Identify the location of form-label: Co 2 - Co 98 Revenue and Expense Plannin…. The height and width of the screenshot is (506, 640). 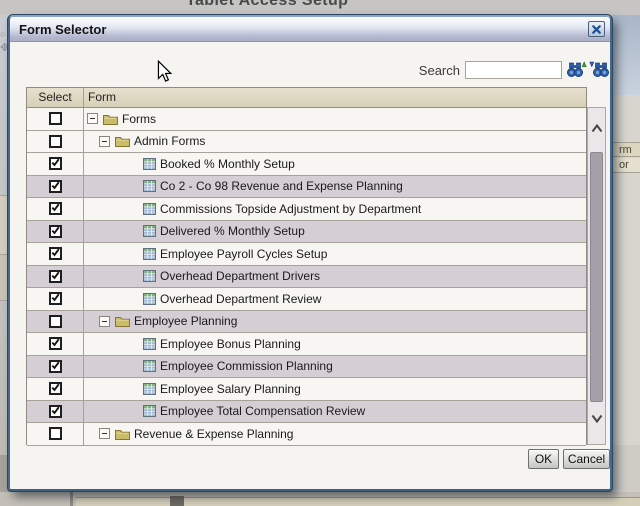
(281, 186).